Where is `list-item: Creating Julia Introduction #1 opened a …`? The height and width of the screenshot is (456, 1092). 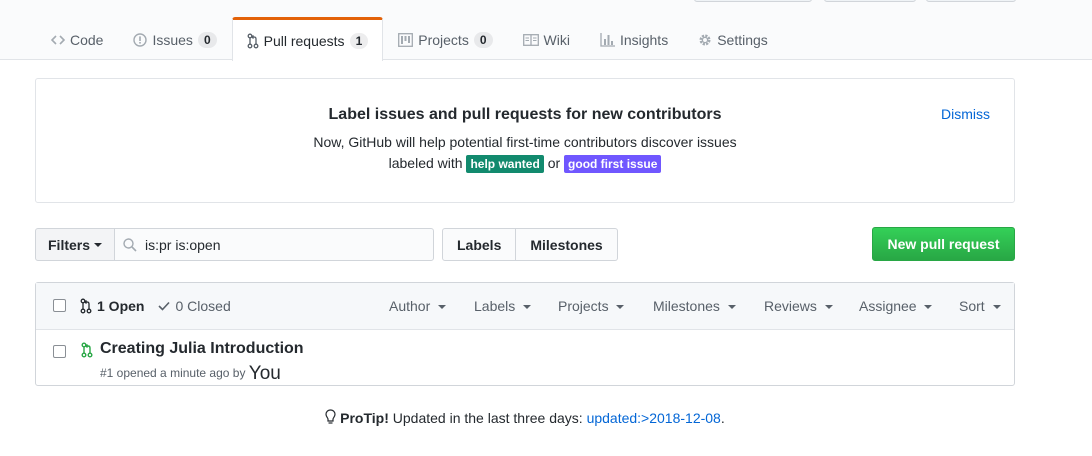 list-item: Creating Julia Introduction #1 opened a … is located at coordinates (525, 357).